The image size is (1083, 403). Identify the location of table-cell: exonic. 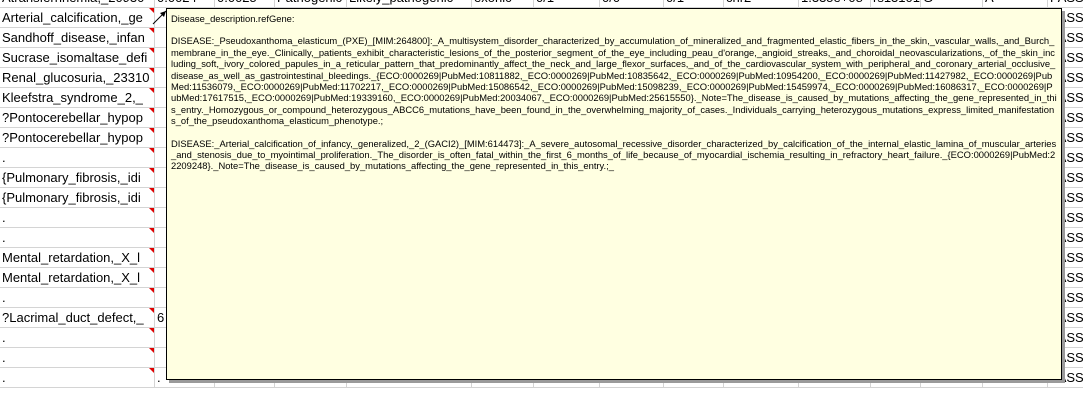
(503, 4).